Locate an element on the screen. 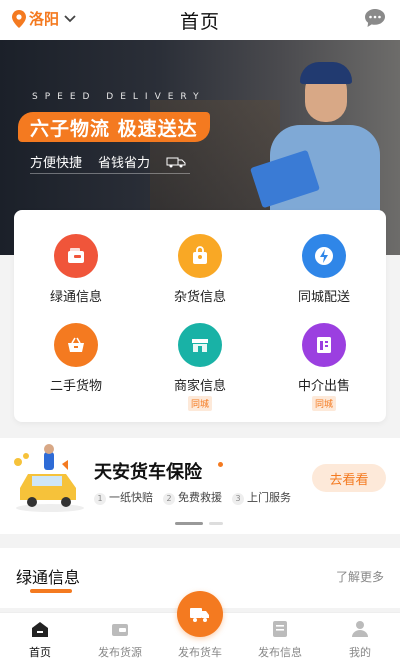 The height and width of the screenshot is (666, 400). location-selector: 洛阳 is located at coordinates (44, 18).